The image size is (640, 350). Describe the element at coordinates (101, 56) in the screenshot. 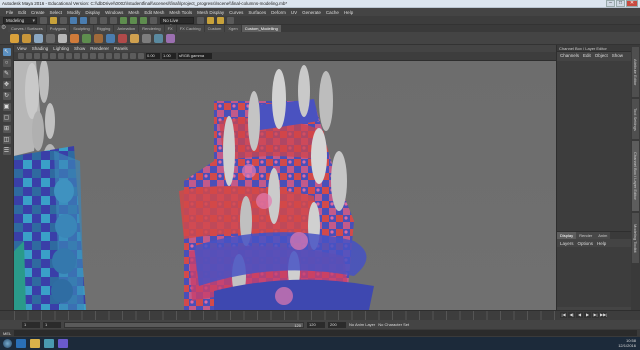

I see `lights-icon` at that location.